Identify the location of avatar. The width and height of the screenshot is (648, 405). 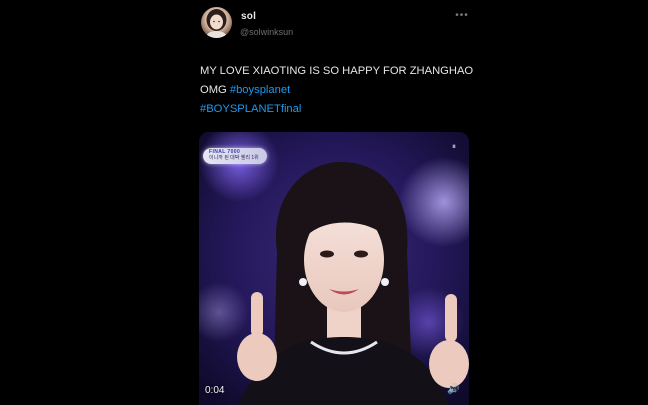
(216, 22).